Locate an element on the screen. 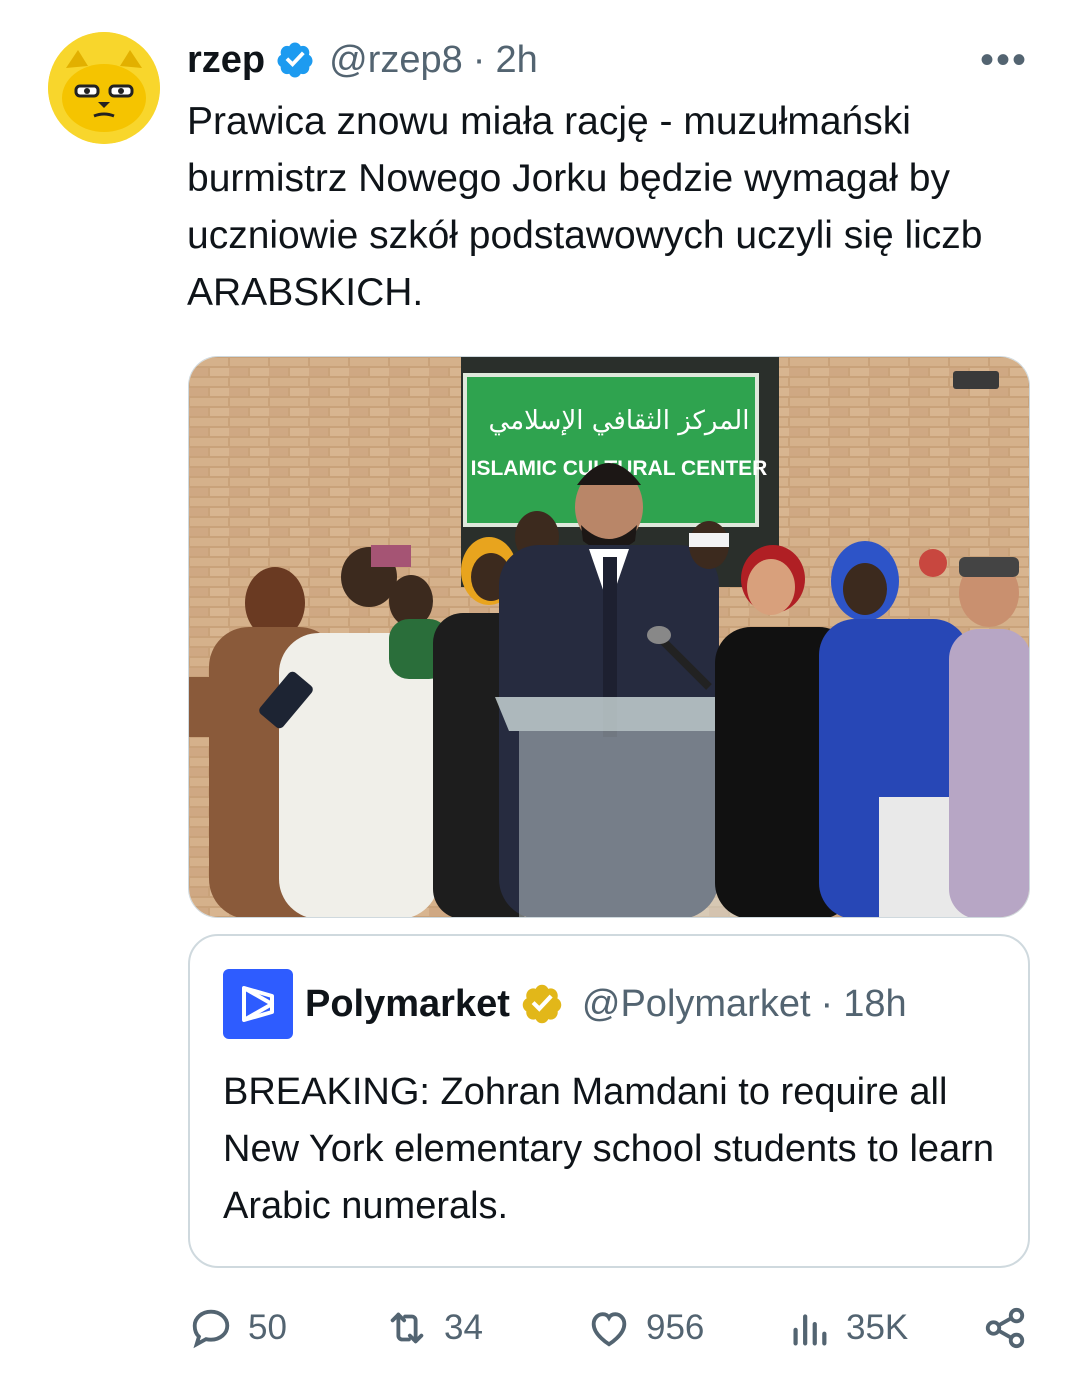 This screenshot has width=1080, height=1377. share-button is located at coordinates (1012, 1328).